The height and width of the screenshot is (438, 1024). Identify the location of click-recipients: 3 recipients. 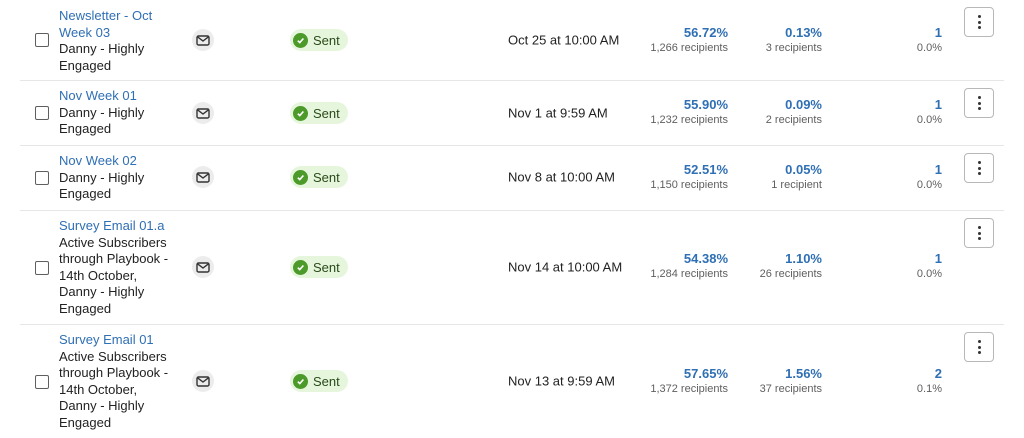
(793, 48).